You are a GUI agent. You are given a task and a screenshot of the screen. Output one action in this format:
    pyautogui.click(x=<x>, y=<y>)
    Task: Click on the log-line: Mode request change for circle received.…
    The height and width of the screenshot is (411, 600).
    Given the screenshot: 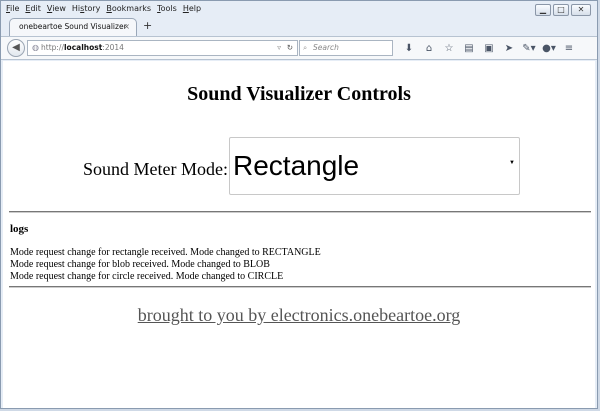 What is the action you would take?
    pyautogui.click(x=147, y=276)
    